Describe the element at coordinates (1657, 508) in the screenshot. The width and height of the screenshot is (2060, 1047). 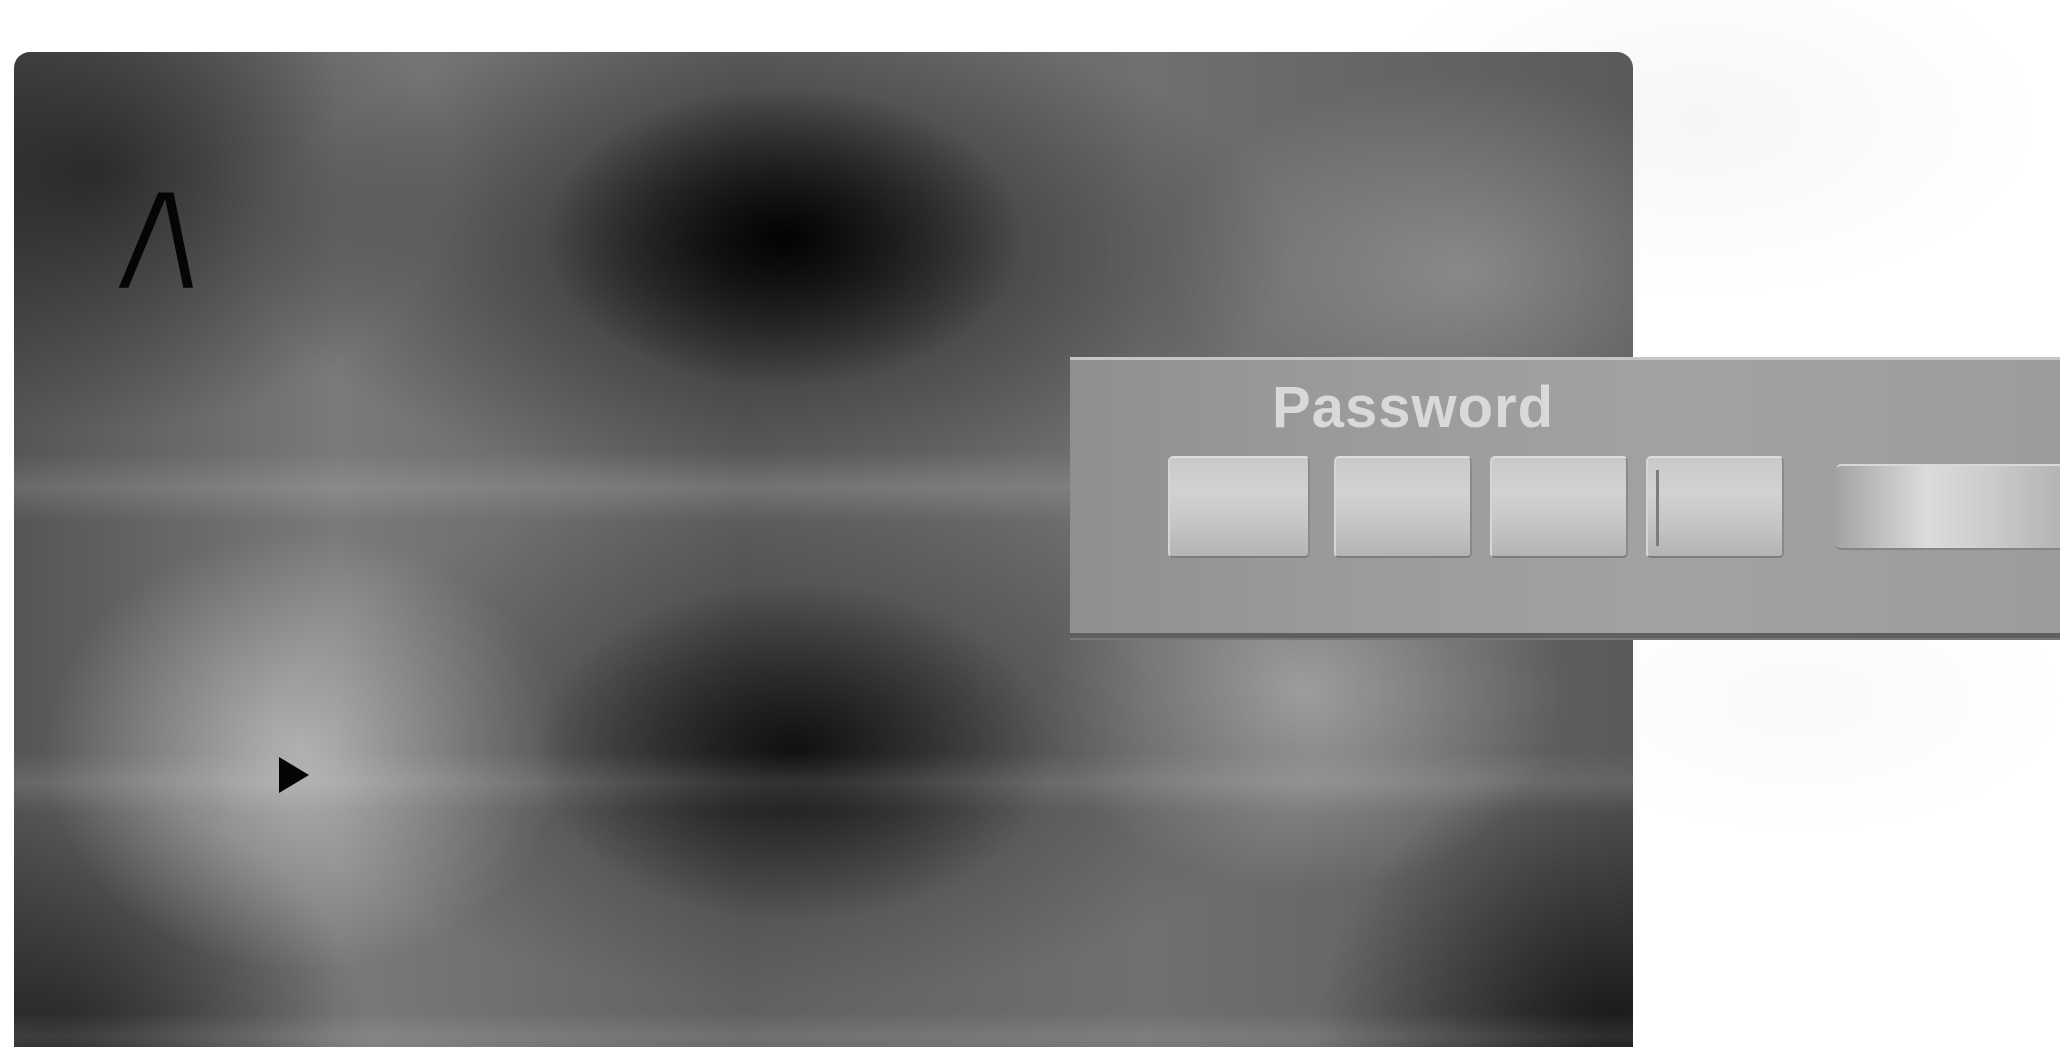
I see `text-caret` at that location.